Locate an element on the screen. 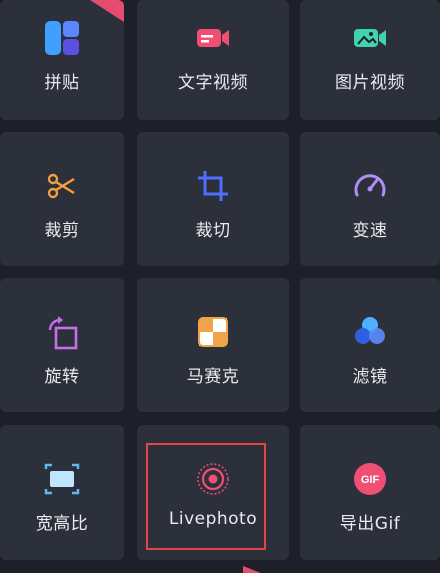  tile-label: 图片视频 is located at coordinates (370, 83).